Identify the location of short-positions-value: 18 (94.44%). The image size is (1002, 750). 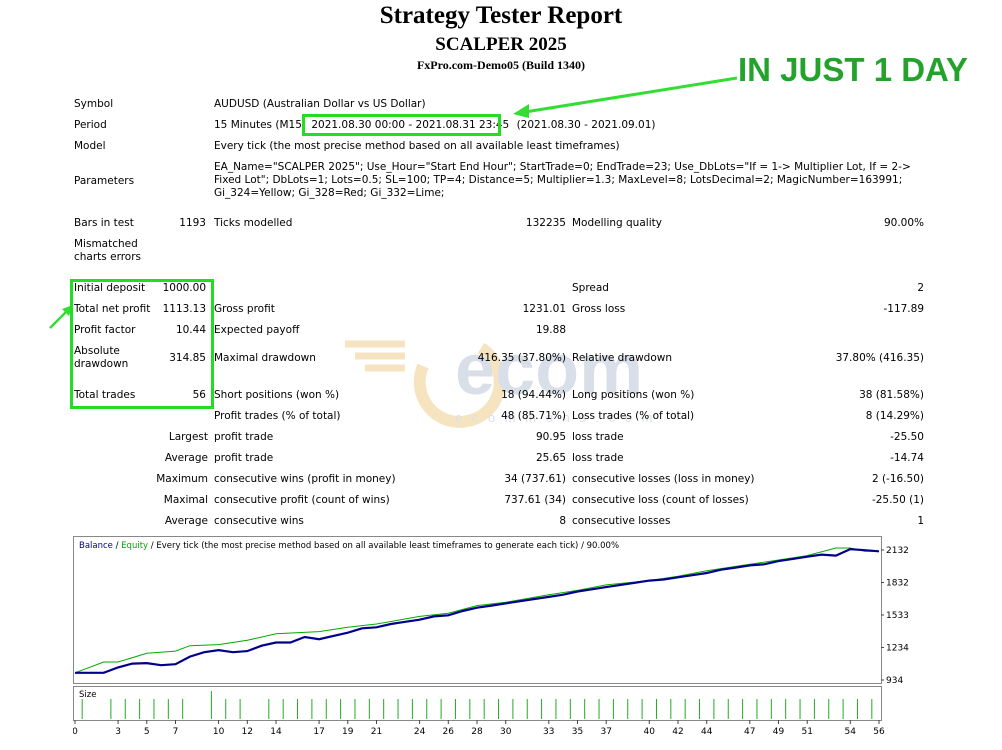
(533, 395).